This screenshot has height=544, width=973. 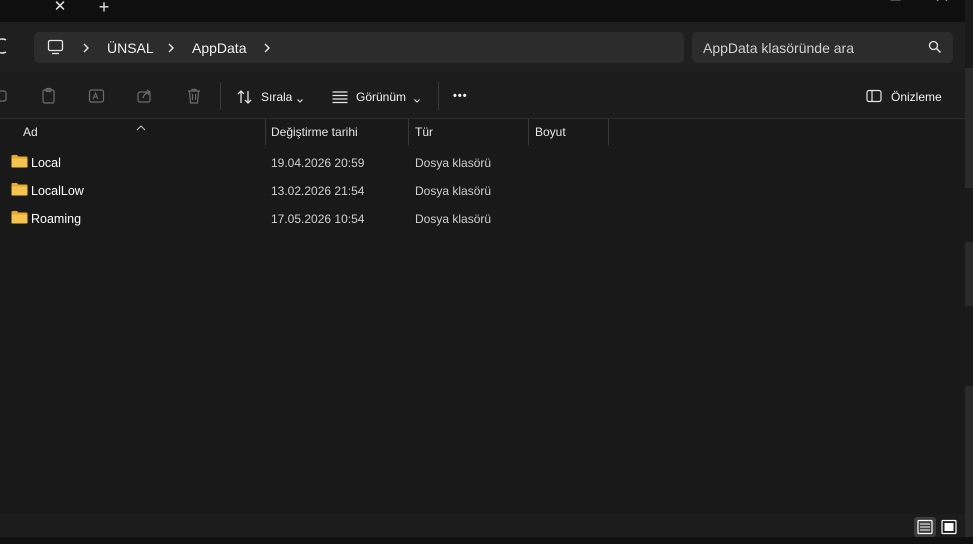 I want to click on sort-icon, so click(x=245, y=97).